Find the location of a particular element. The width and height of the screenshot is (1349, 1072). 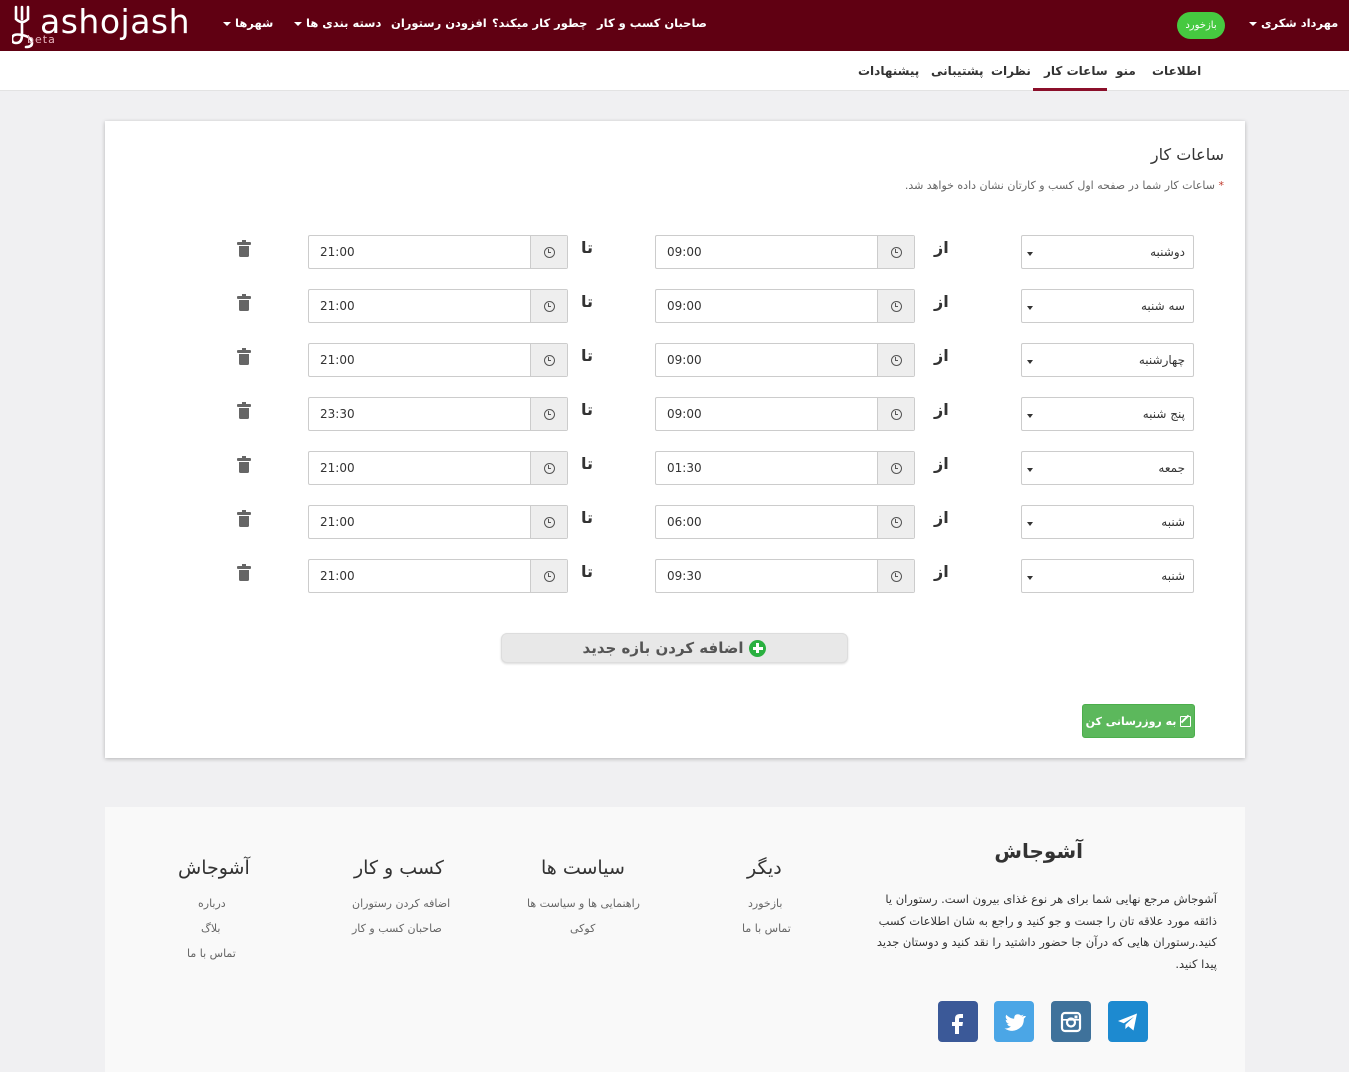

from-time-value: 01:30 is located at coordinates (684, 468).